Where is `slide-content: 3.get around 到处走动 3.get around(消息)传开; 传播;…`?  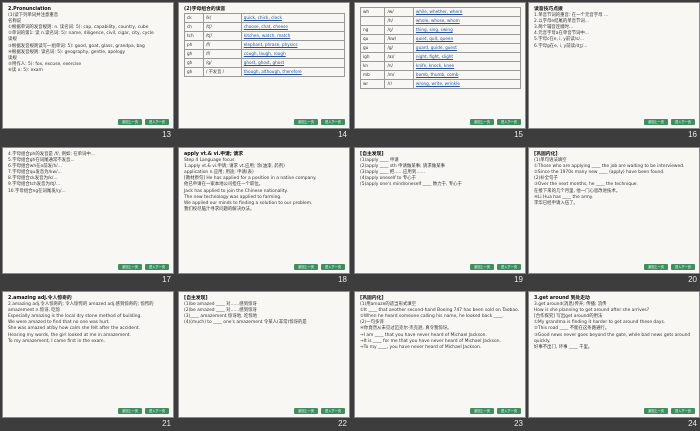
slide-content: 3.get around 到处走动 3.get around(消息)传开; 传播;… is located at coordinates (614, 349).